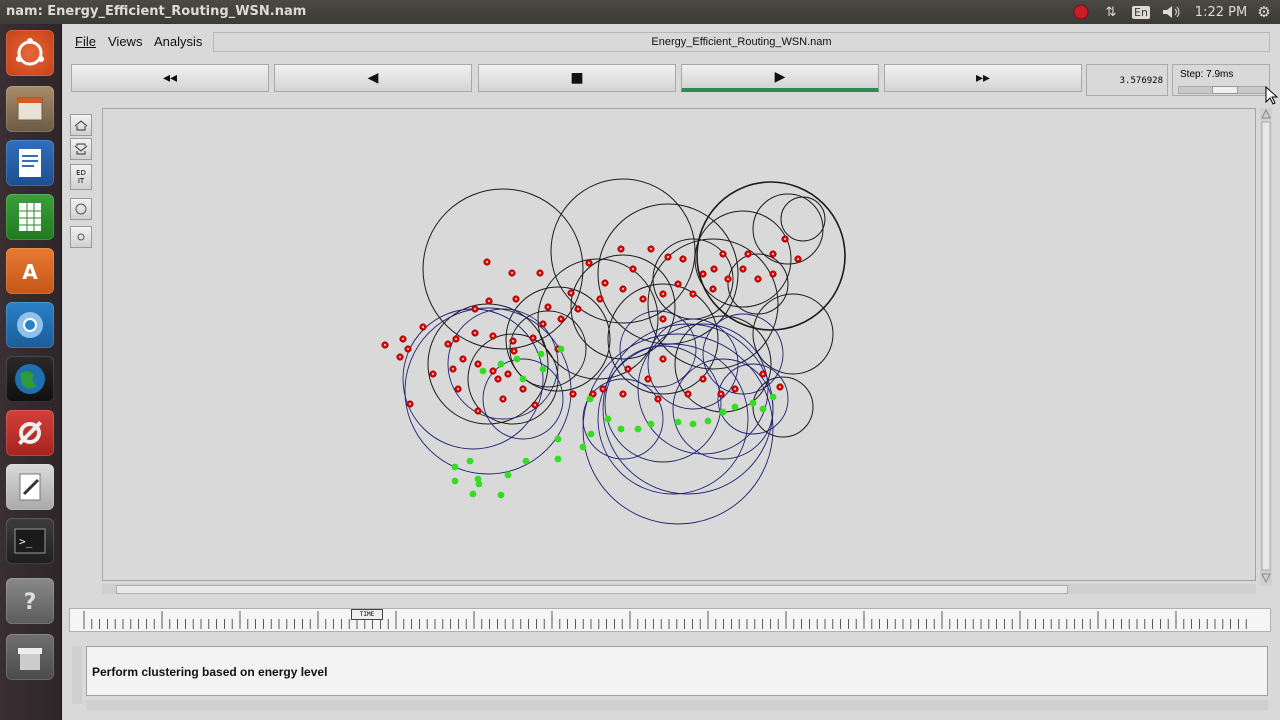 The image size is (1280, 720). I want to click on play-button: ▶, so click(780, 78).